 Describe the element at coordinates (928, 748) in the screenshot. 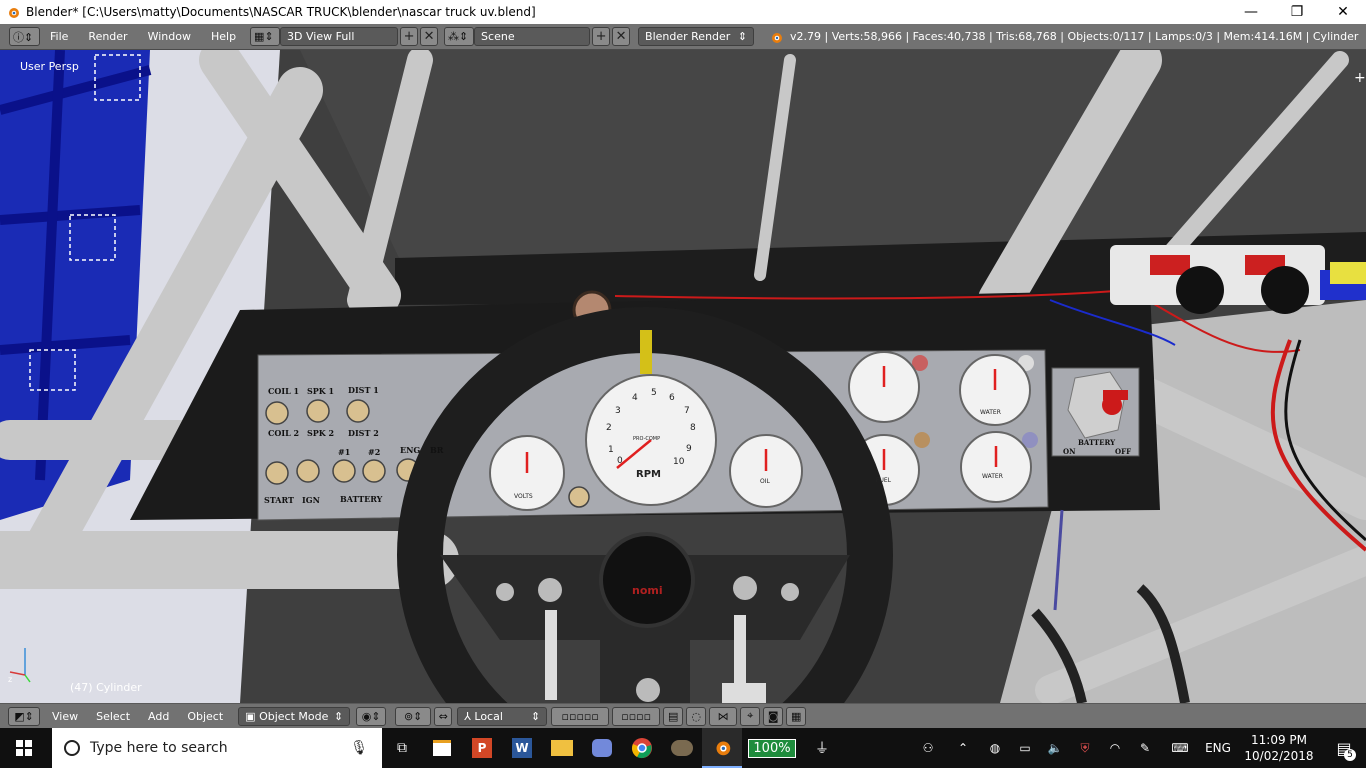

I see `people-icon: ⚇` at that location.